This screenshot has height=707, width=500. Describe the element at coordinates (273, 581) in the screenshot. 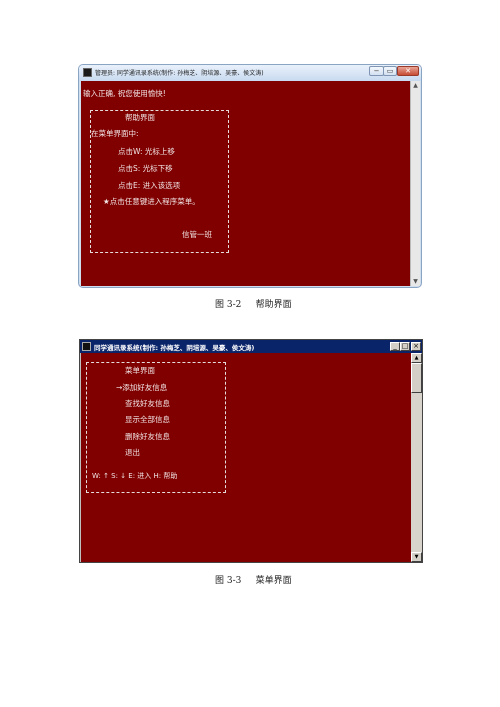

I see `caption-text: 菜单界面` at that location.